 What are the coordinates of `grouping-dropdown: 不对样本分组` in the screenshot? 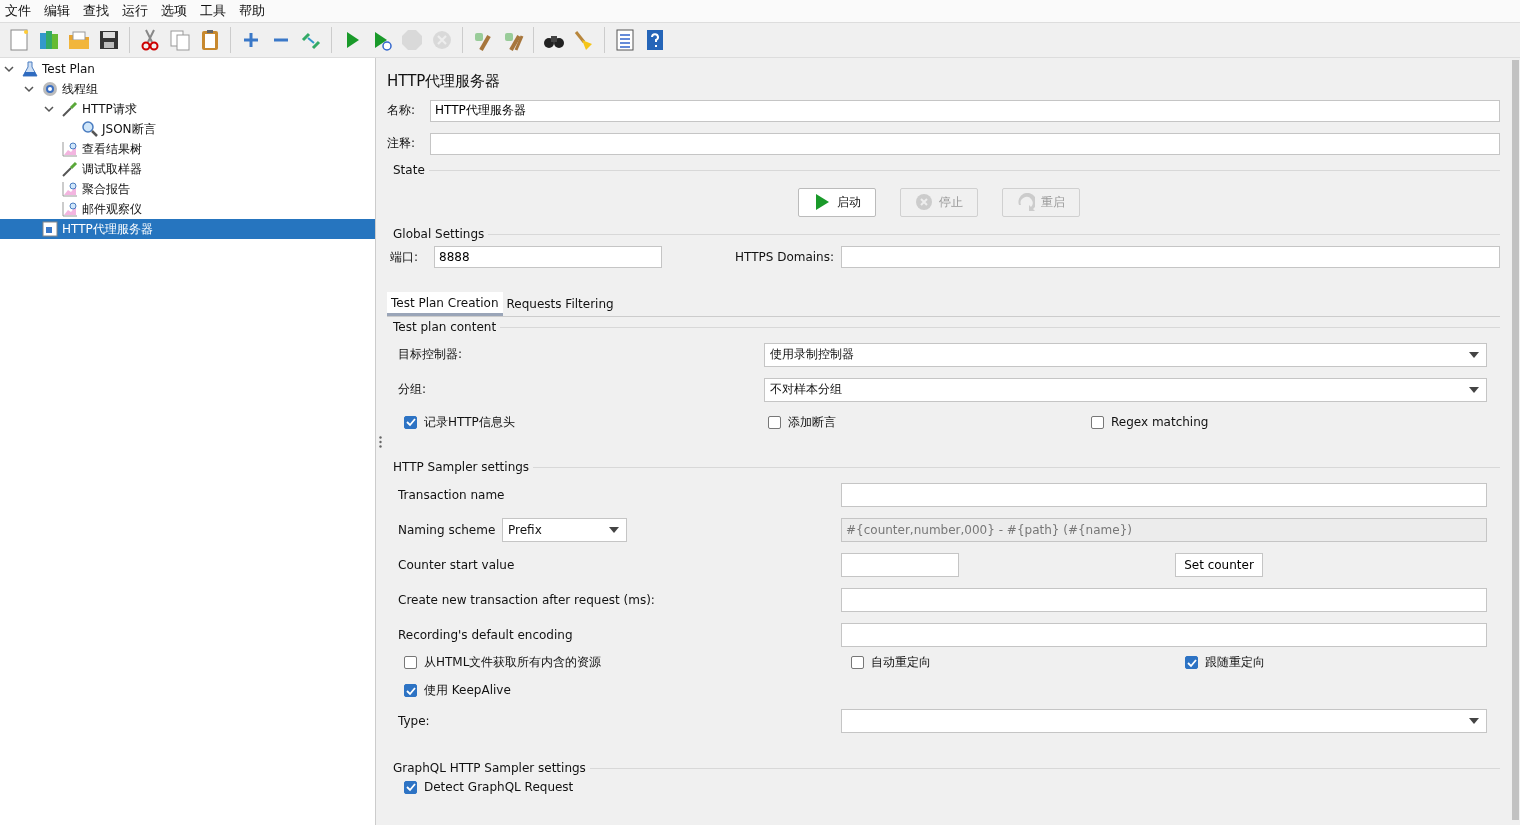 It's located at (1125, 389).